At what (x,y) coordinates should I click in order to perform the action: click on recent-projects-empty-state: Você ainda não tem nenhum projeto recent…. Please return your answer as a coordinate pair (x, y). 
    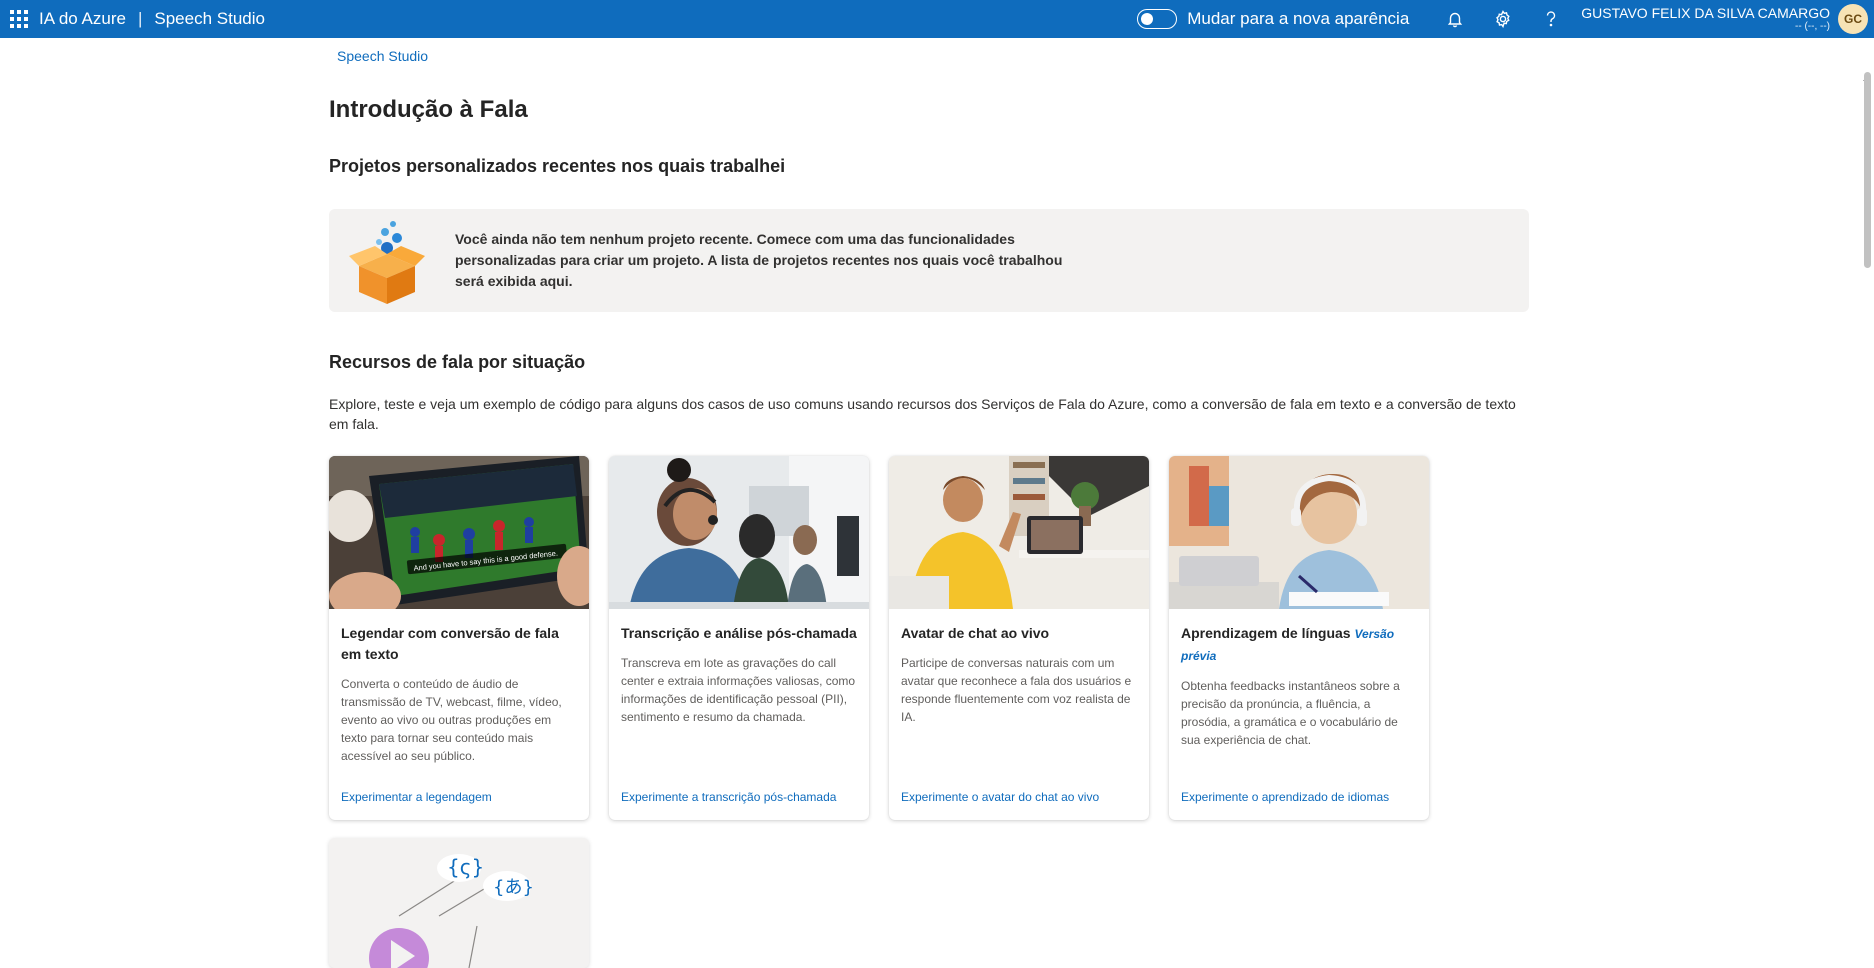
    Looking at the image, I should click on (929, 260).